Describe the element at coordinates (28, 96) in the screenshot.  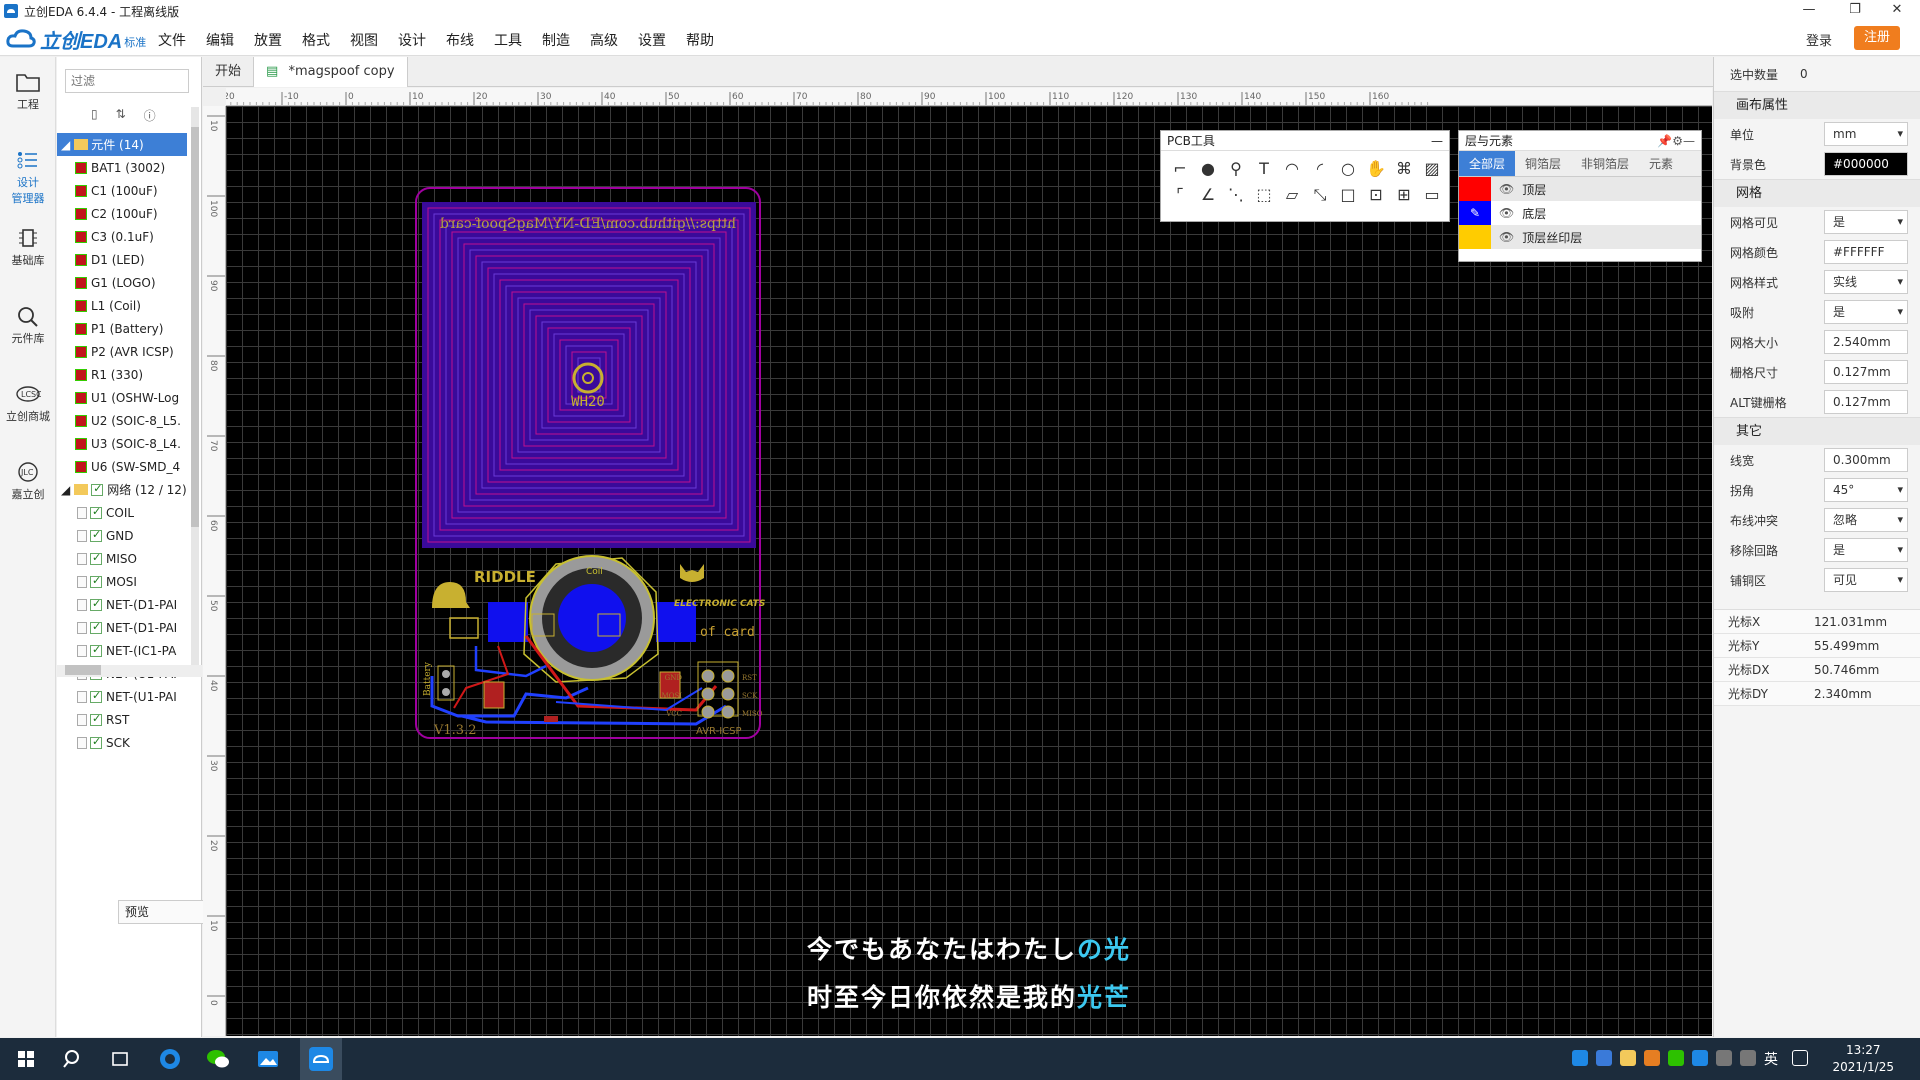
I see `nav-project: 工程` at that location.